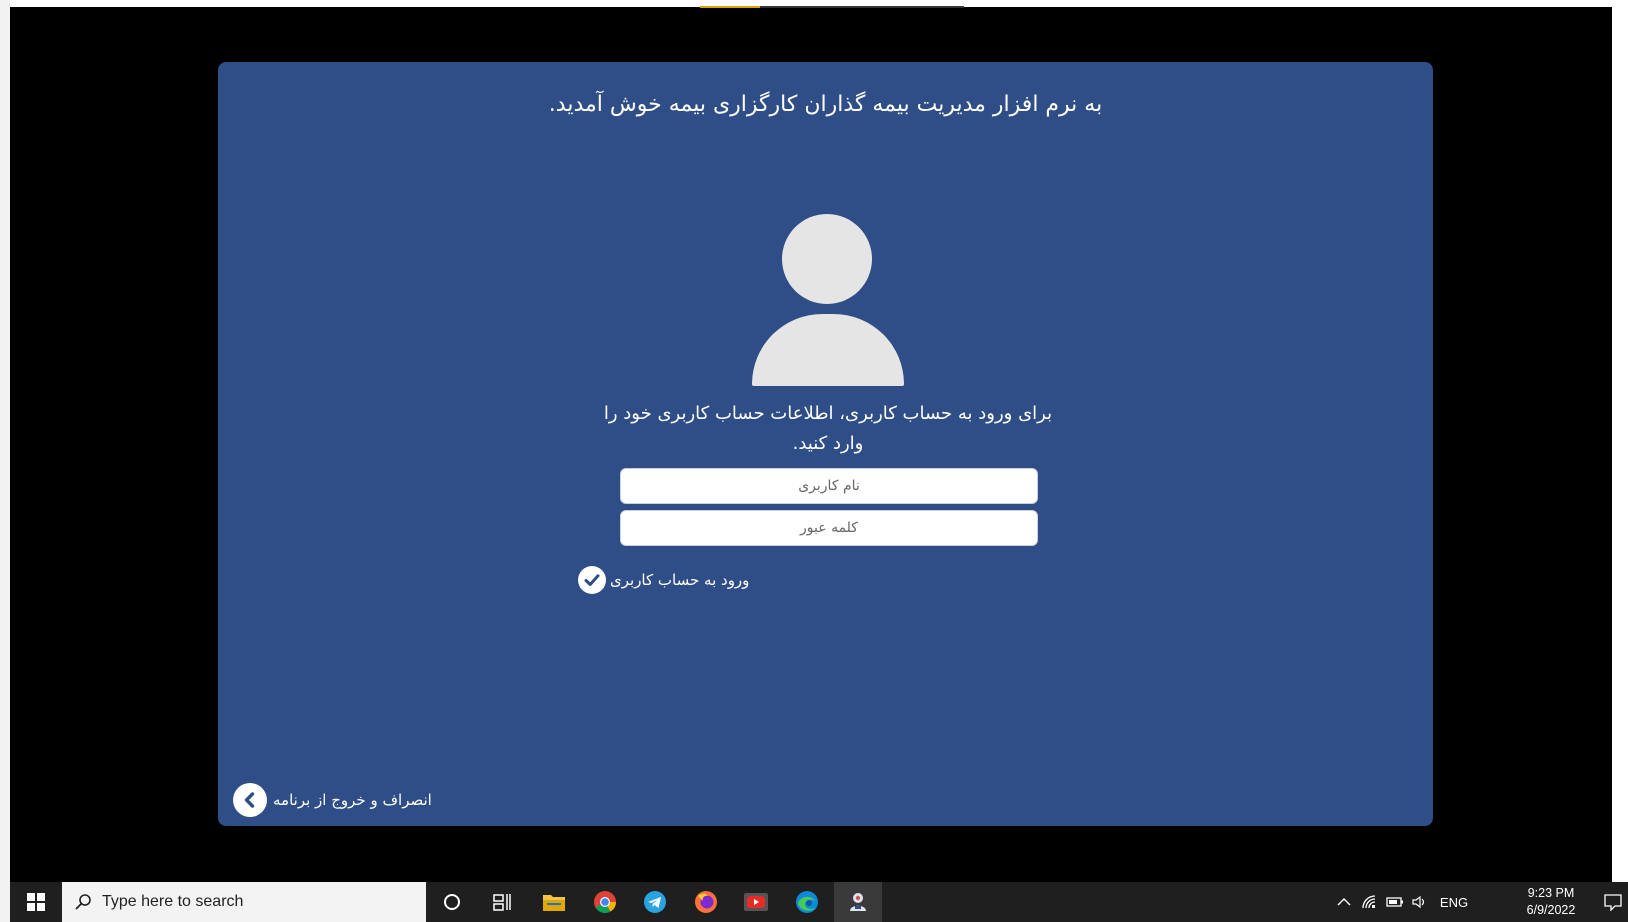 The width and height of the screenshot is (1628, 922). I want to click on username-placeholder: نام کاربری, so click(829, 486).